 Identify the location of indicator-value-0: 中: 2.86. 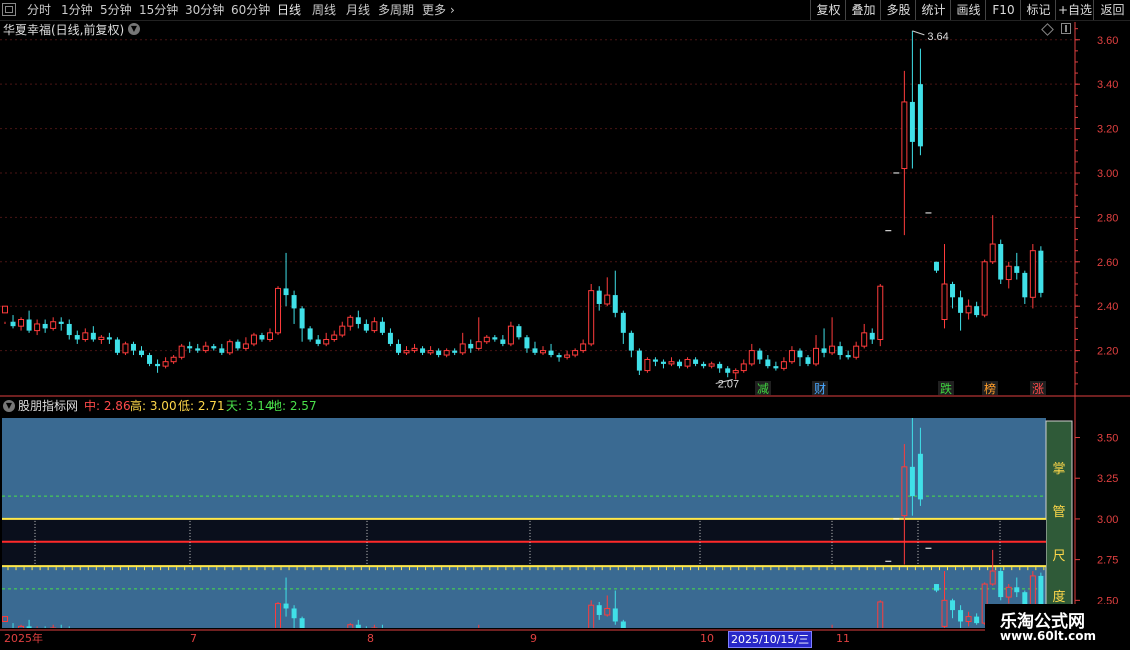
(107, 406).